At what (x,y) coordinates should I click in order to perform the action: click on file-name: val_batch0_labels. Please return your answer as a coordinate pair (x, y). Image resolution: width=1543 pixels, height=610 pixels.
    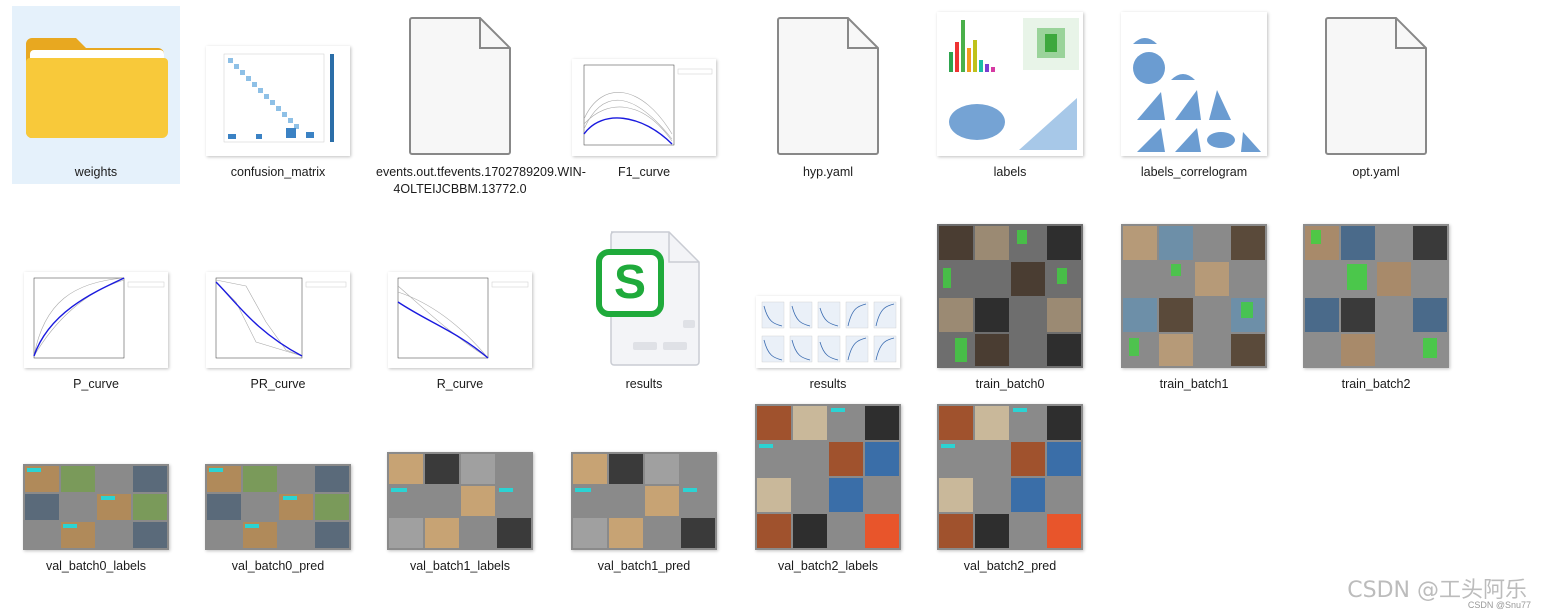
    Looking at the image, I should click on (96, 566).